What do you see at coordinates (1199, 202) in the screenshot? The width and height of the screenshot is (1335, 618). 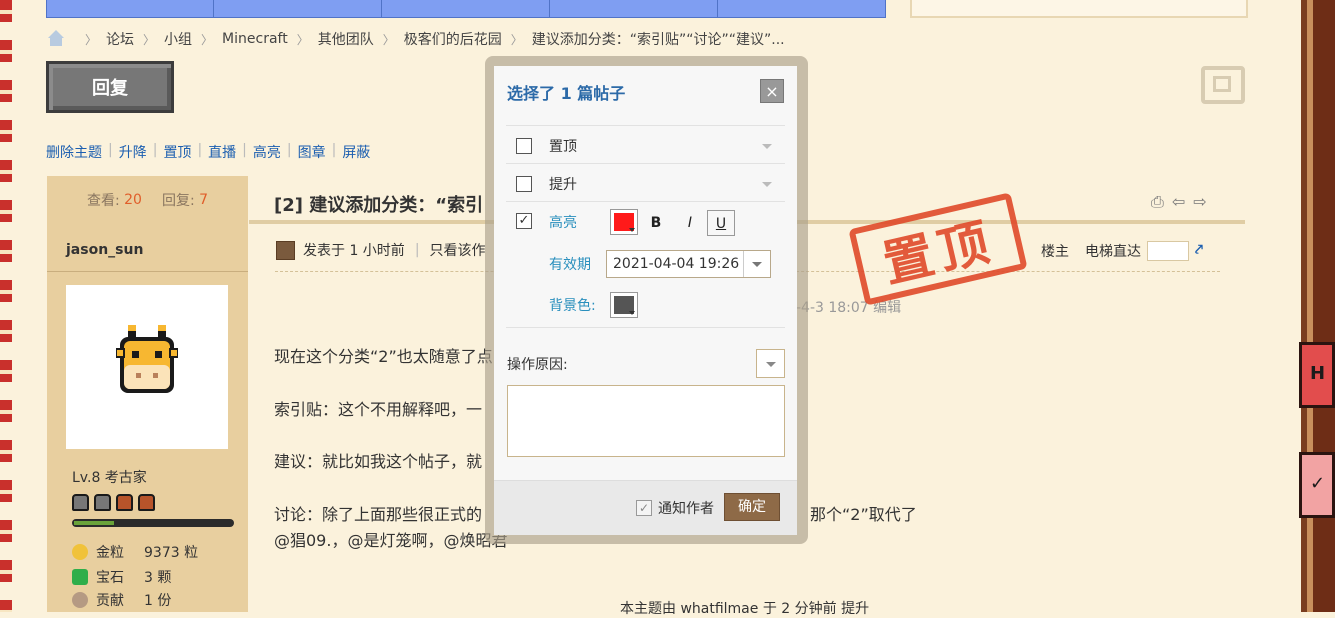 I see `next-thread-icon: ⇨` at bounding box center [1199, 202].